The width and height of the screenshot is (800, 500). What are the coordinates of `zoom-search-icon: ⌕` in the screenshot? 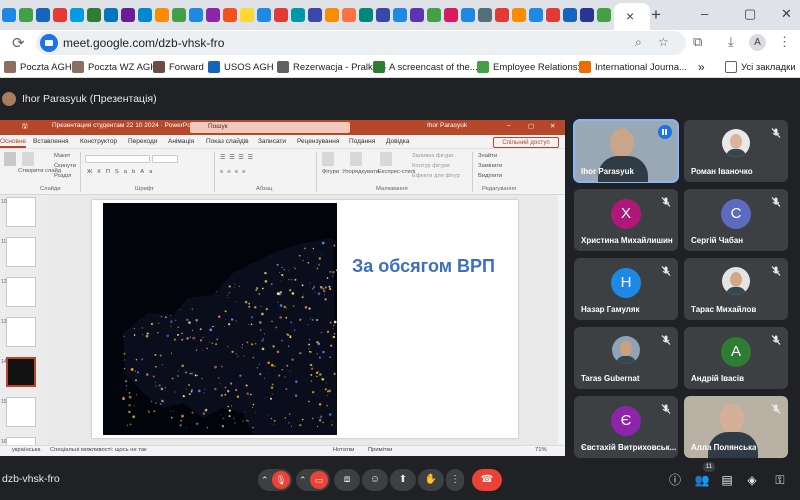 It's located at (638, 42).